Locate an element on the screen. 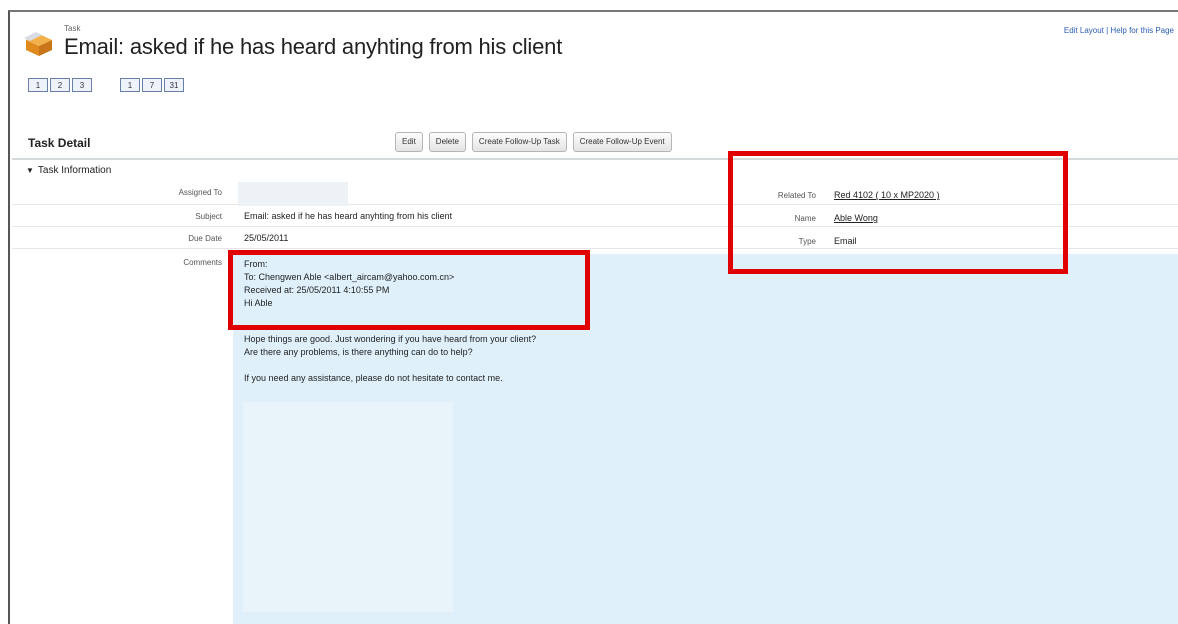  view-button-2: 2 is located at coordinates (60, 85).